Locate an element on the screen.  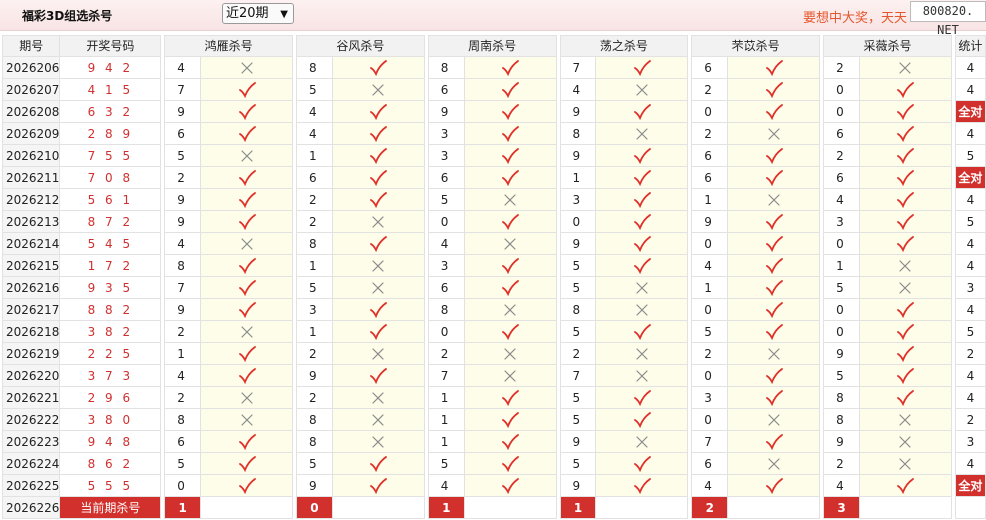
header-expert-3: 周南杀号 is located at coordinates (492, 46).